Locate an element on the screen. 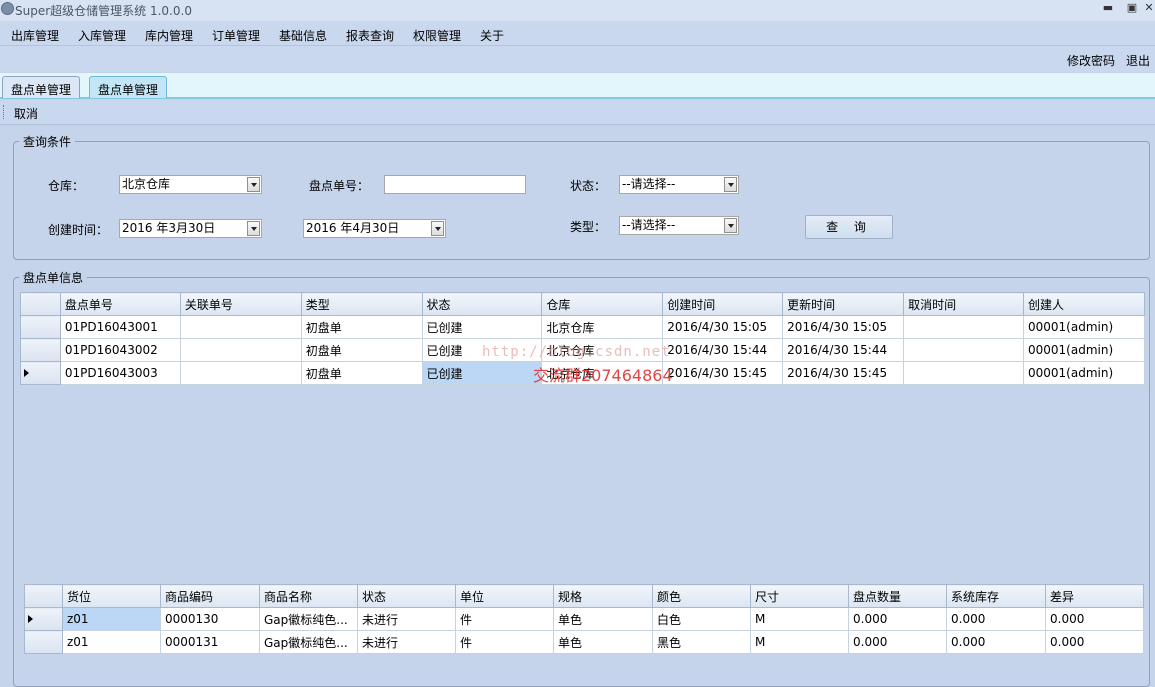  table-cell: 01PD16043003 is located at coordinates (120, 373).